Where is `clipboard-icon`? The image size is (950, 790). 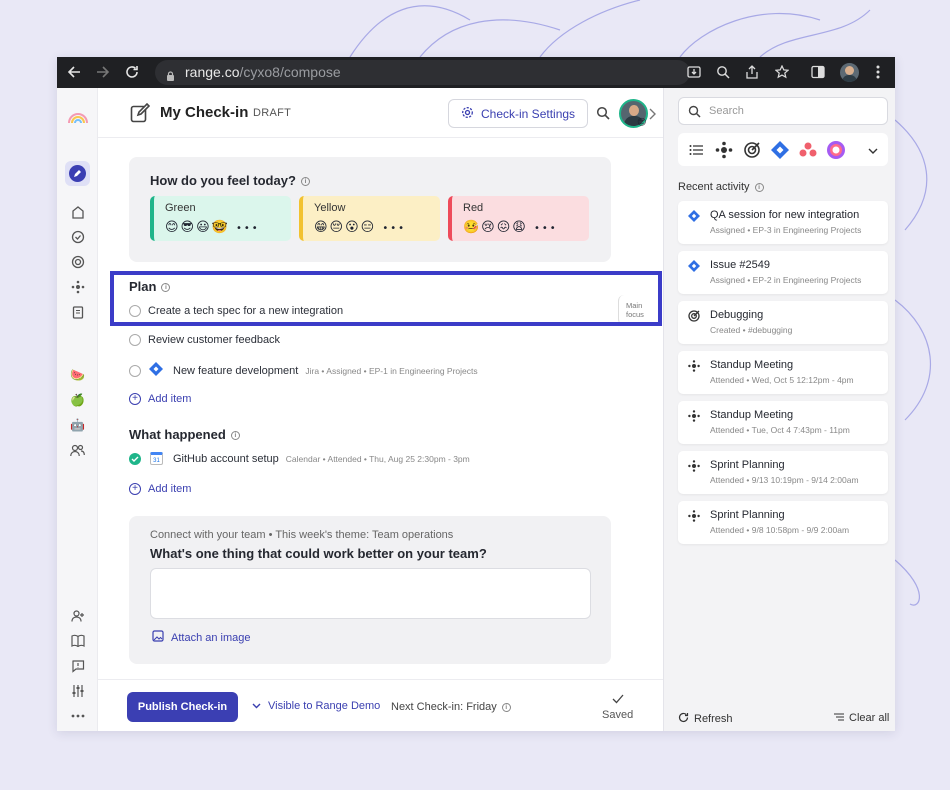 clipboard-icon is located at coordinates (77, 311).